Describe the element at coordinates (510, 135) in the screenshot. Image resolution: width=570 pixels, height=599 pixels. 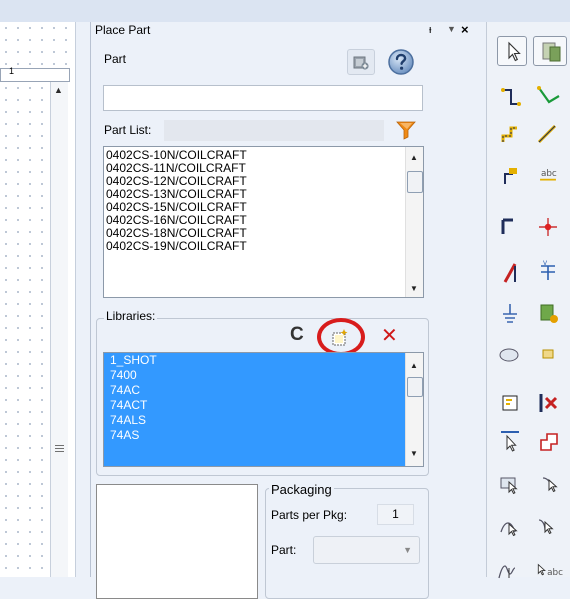
I see `bus-icon` at that location.